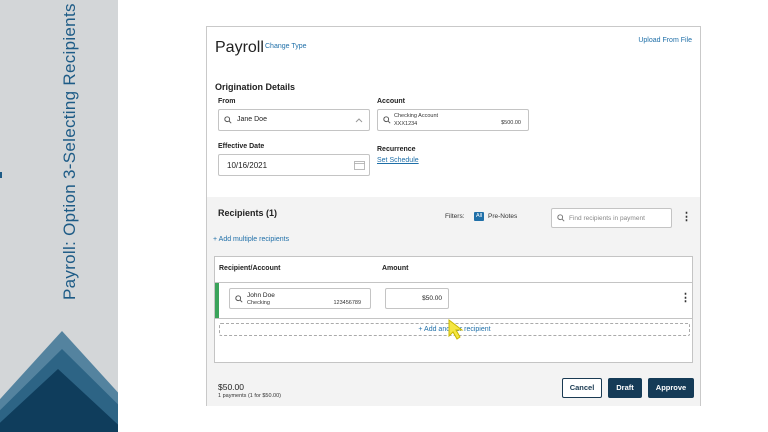 The height and width of the screenshot is (432, 768). What do you see at coordinates (69, 151) in the screenshot?
I see `slide-title: Payroll: Option 3-Selecting Recipients` at bounding box center [69, 151].